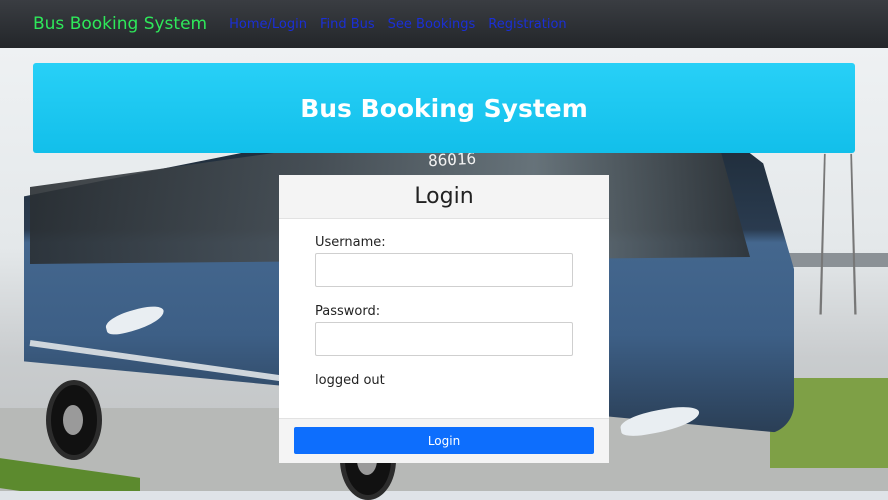 The width and height of the screenshot is (888, 500). What do you see at coordinates (347, 24) in the screenshot?
I see `nav-link-find-bus: Find Bus` at bounding box center [347, 24].